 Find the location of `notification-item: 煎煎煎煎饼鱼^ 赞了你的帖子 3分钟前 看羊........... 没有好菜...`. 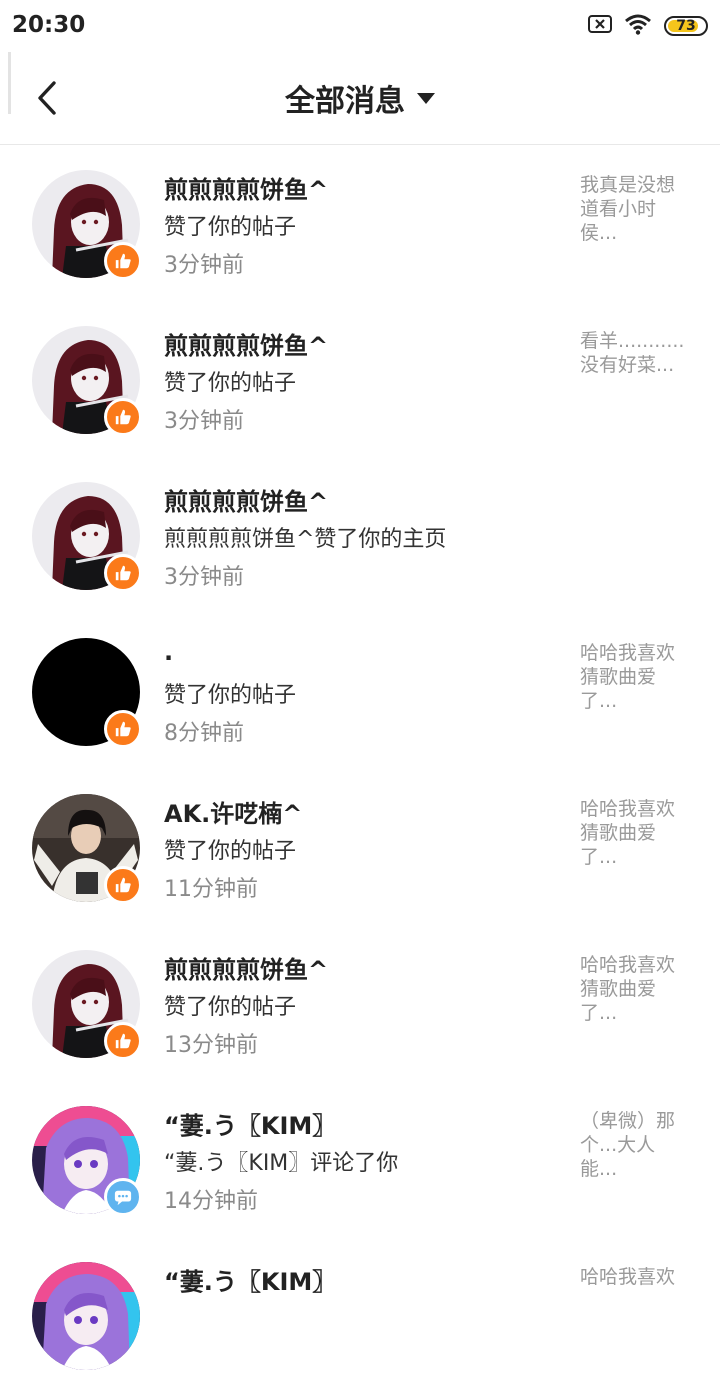

notification-item: 煎煎煎煎饼鱼^ 赞了你的帖子 3分钟前 看羊........... 没有好菜... is located at coordinates (360, 380).